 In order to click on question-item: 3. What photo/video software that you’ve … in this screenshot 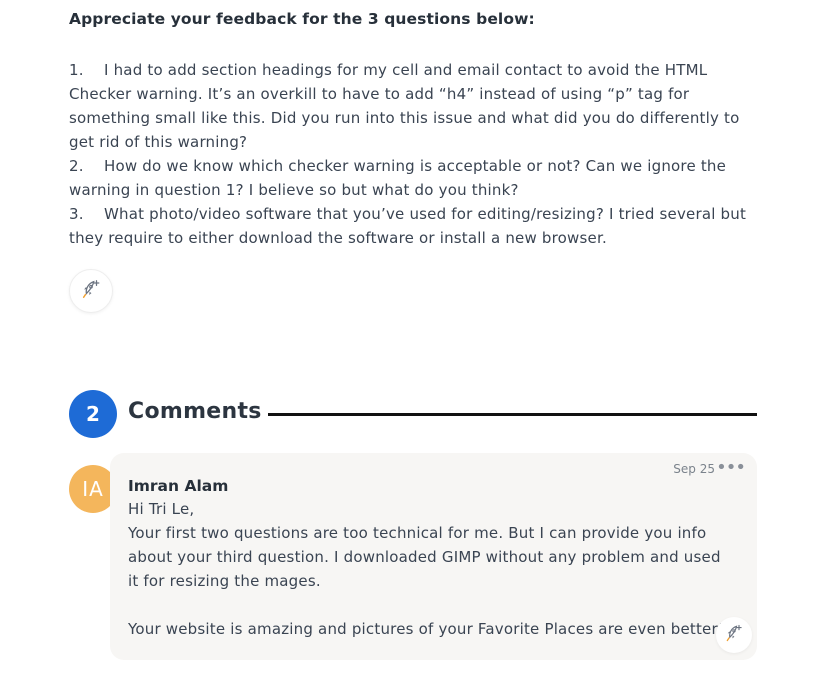, I will do `click(414, 226)`.